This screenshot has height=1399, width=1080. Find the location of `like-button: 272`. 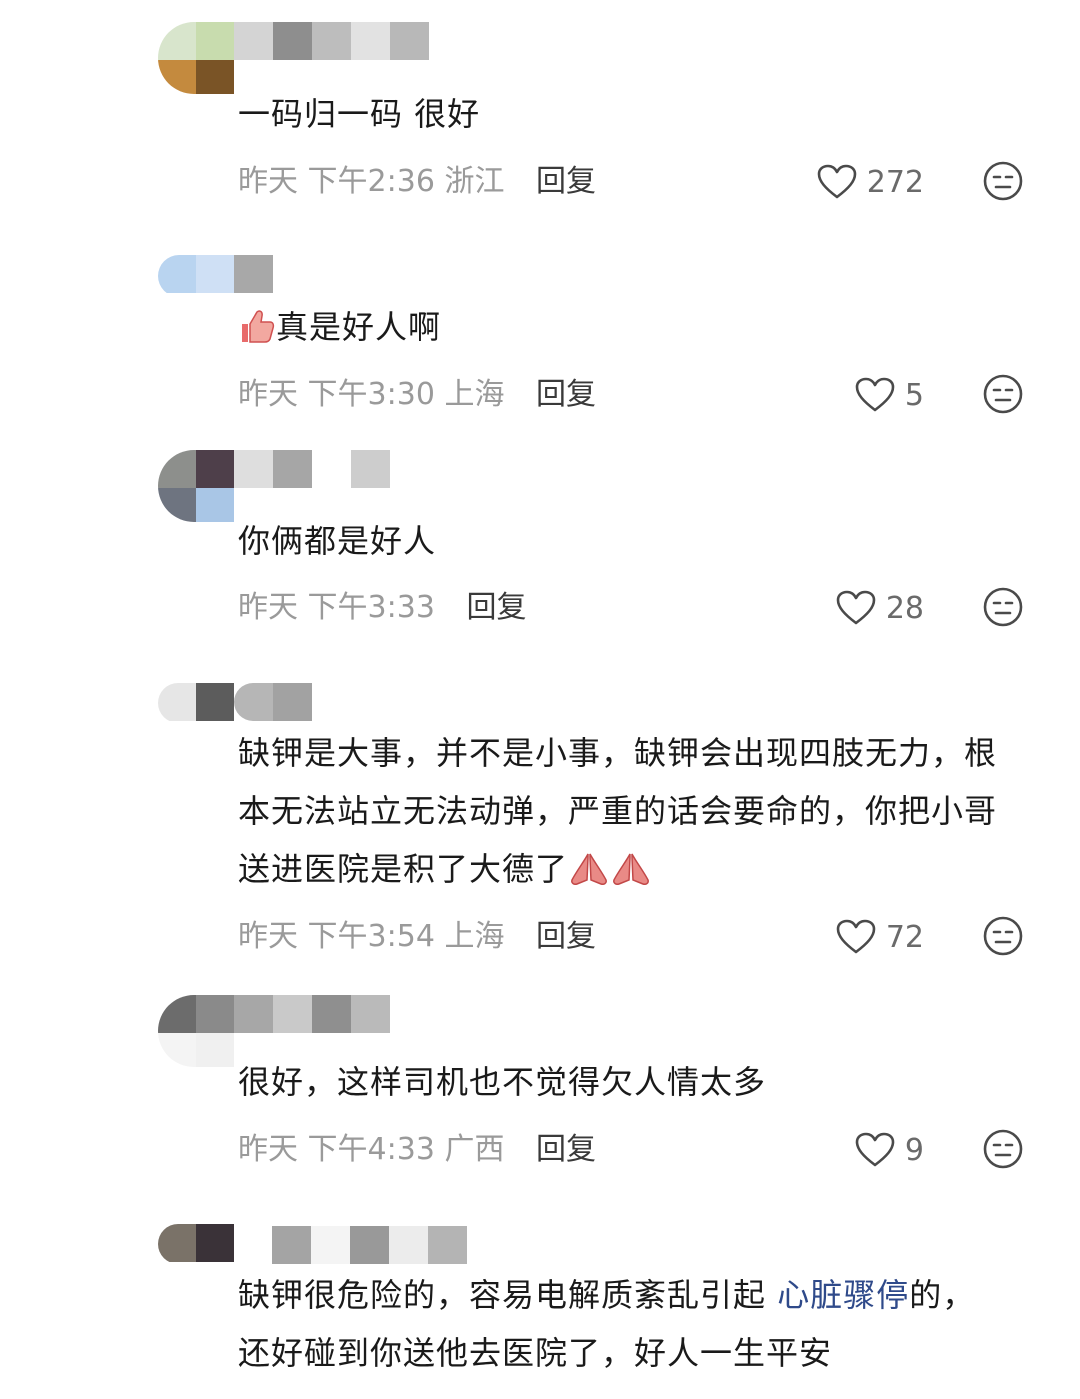

like-button: 272 is located at coordinates (870, 182).